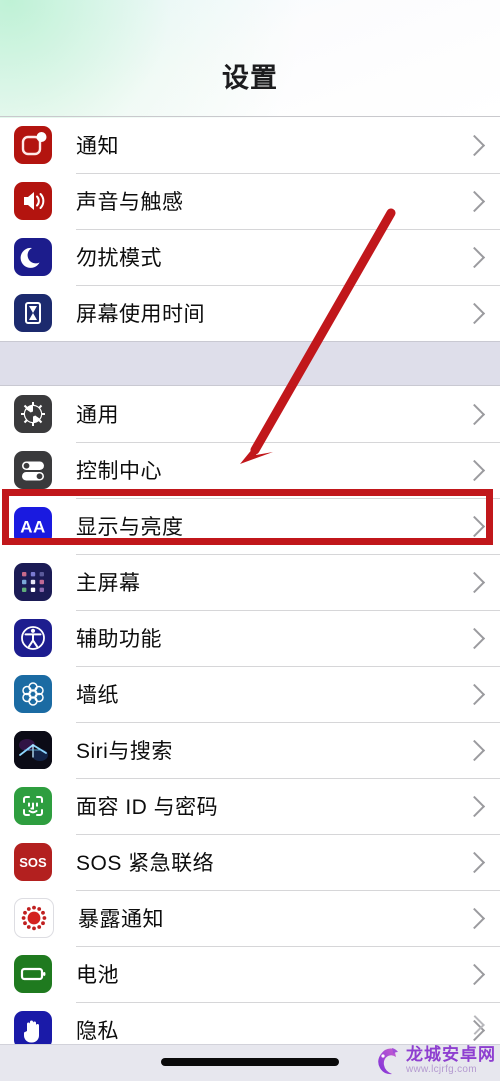 Image resolution: width=500 pixels, height=1081 pixels. I want to click on face-id-icon, so click(33, 806).